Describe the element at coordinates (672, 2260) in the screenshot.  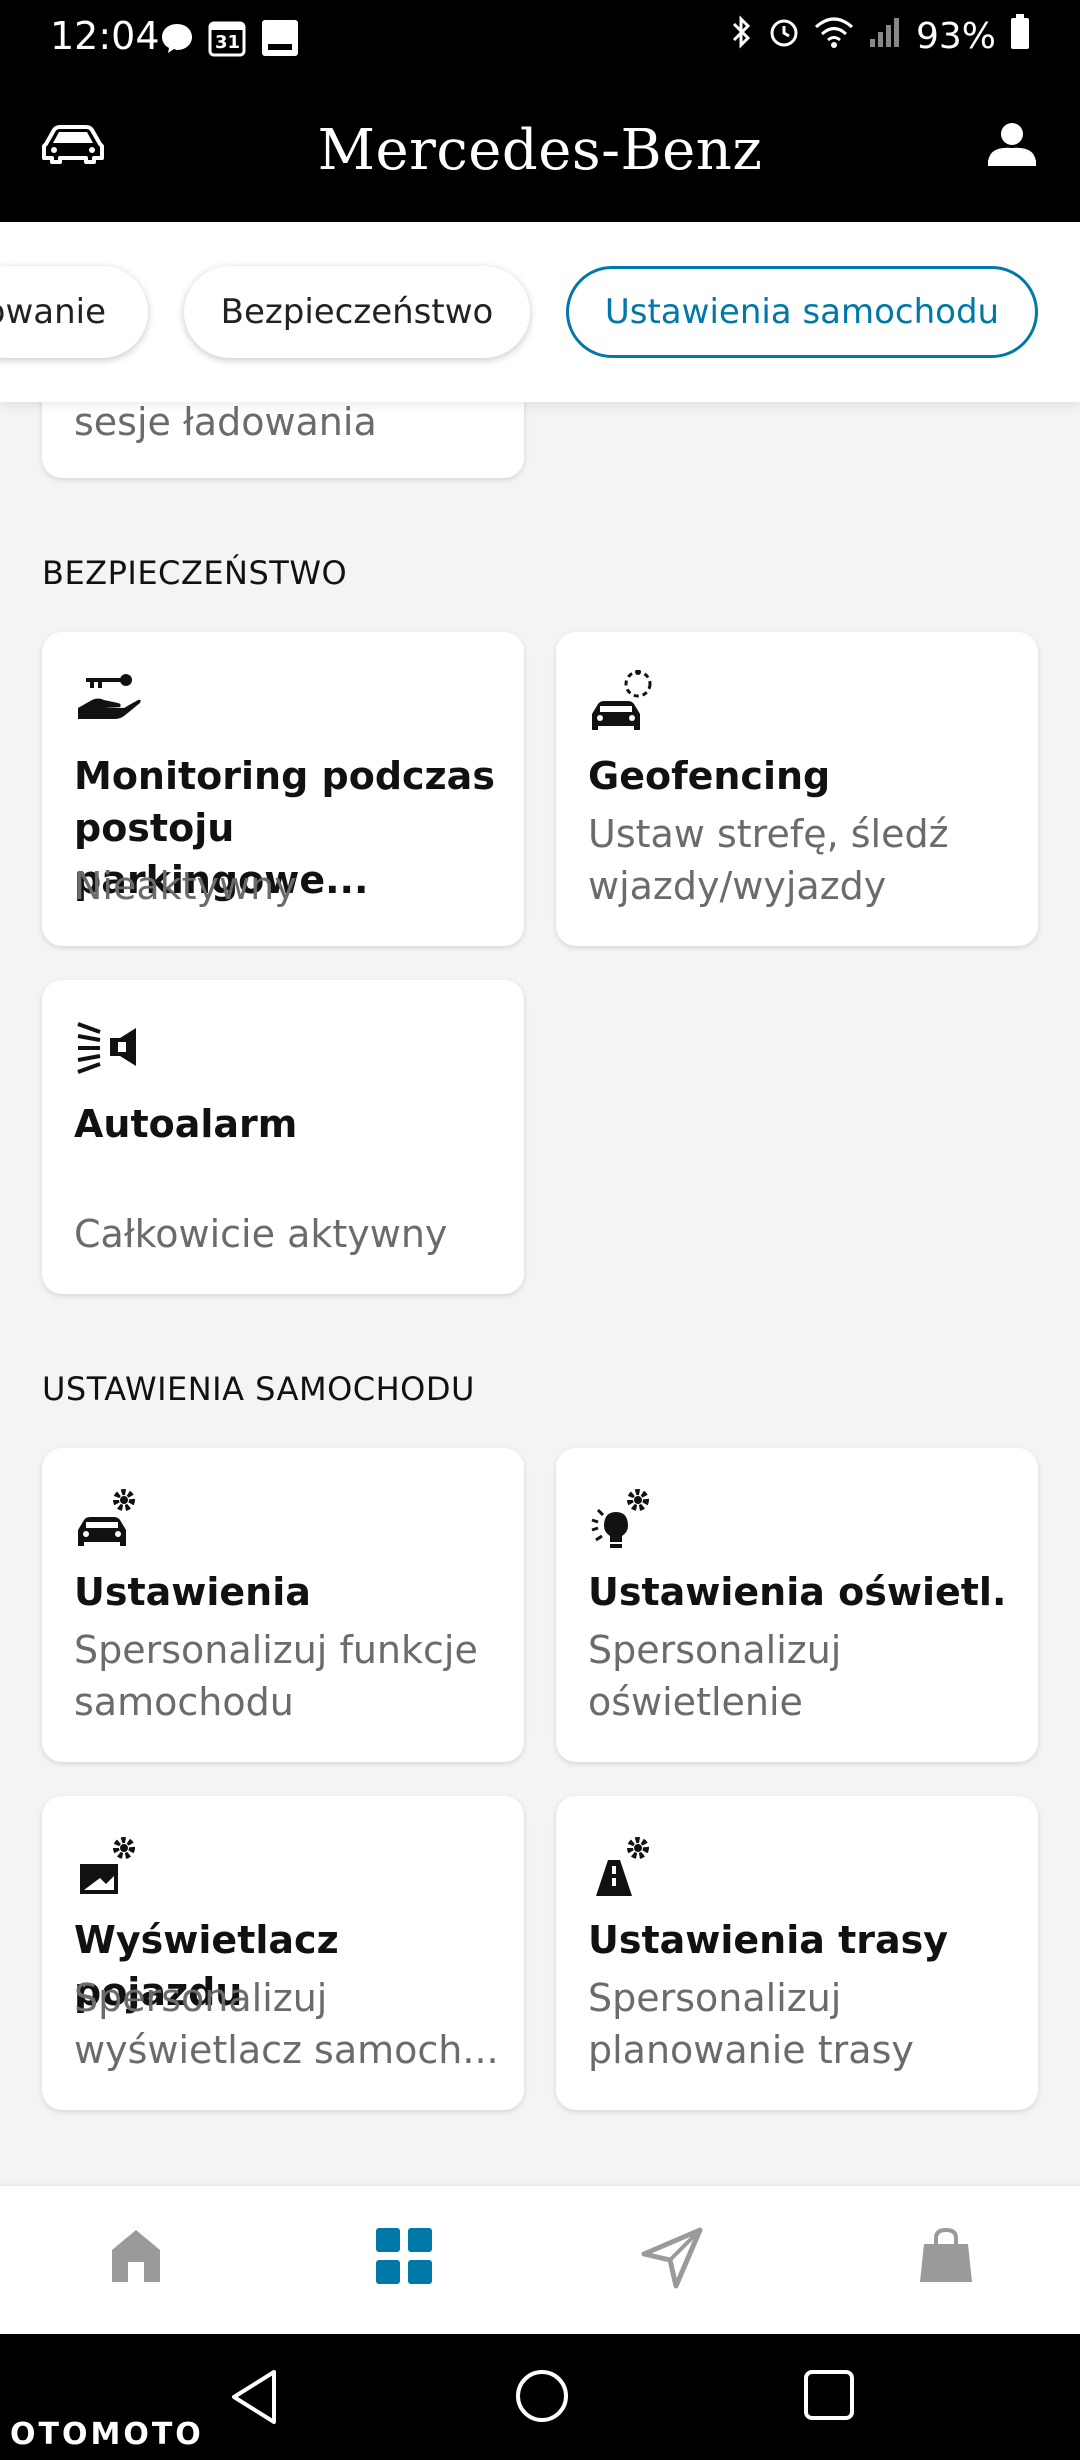
I see `navigation-icon` at that location.